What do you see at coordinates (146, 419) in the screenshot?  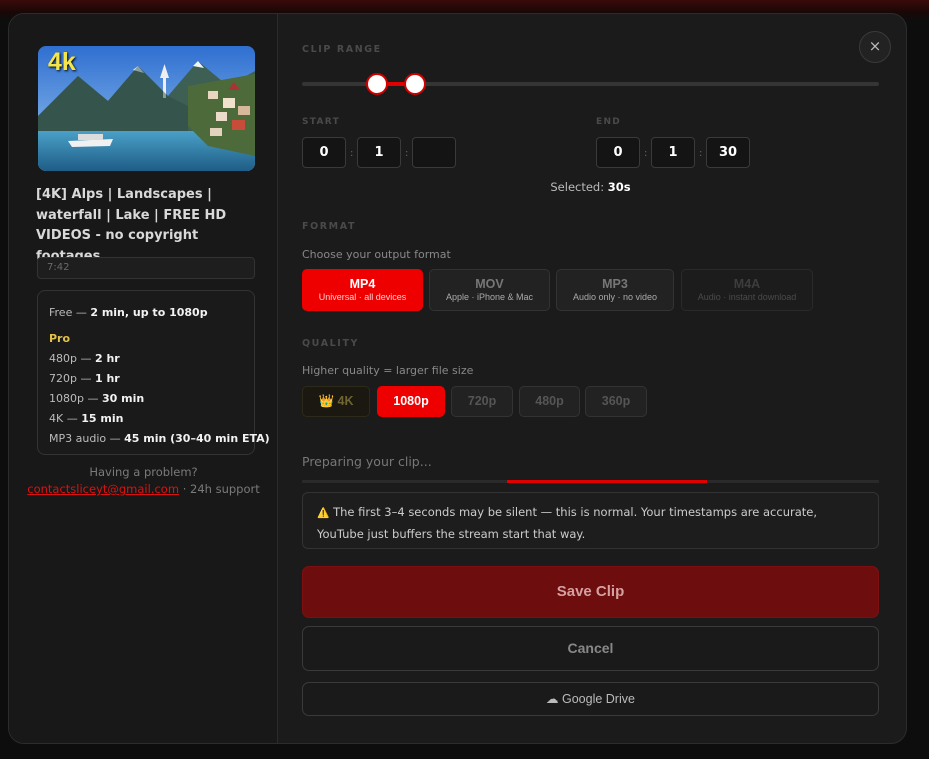 I see `pro-tier-row: 4K — 15 min` at bounding box center [146, 419].